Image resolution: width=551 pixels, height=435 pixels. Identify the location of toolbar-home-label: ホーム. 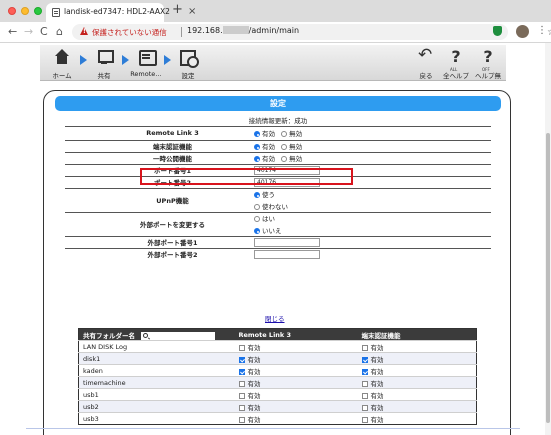
(62, 76).